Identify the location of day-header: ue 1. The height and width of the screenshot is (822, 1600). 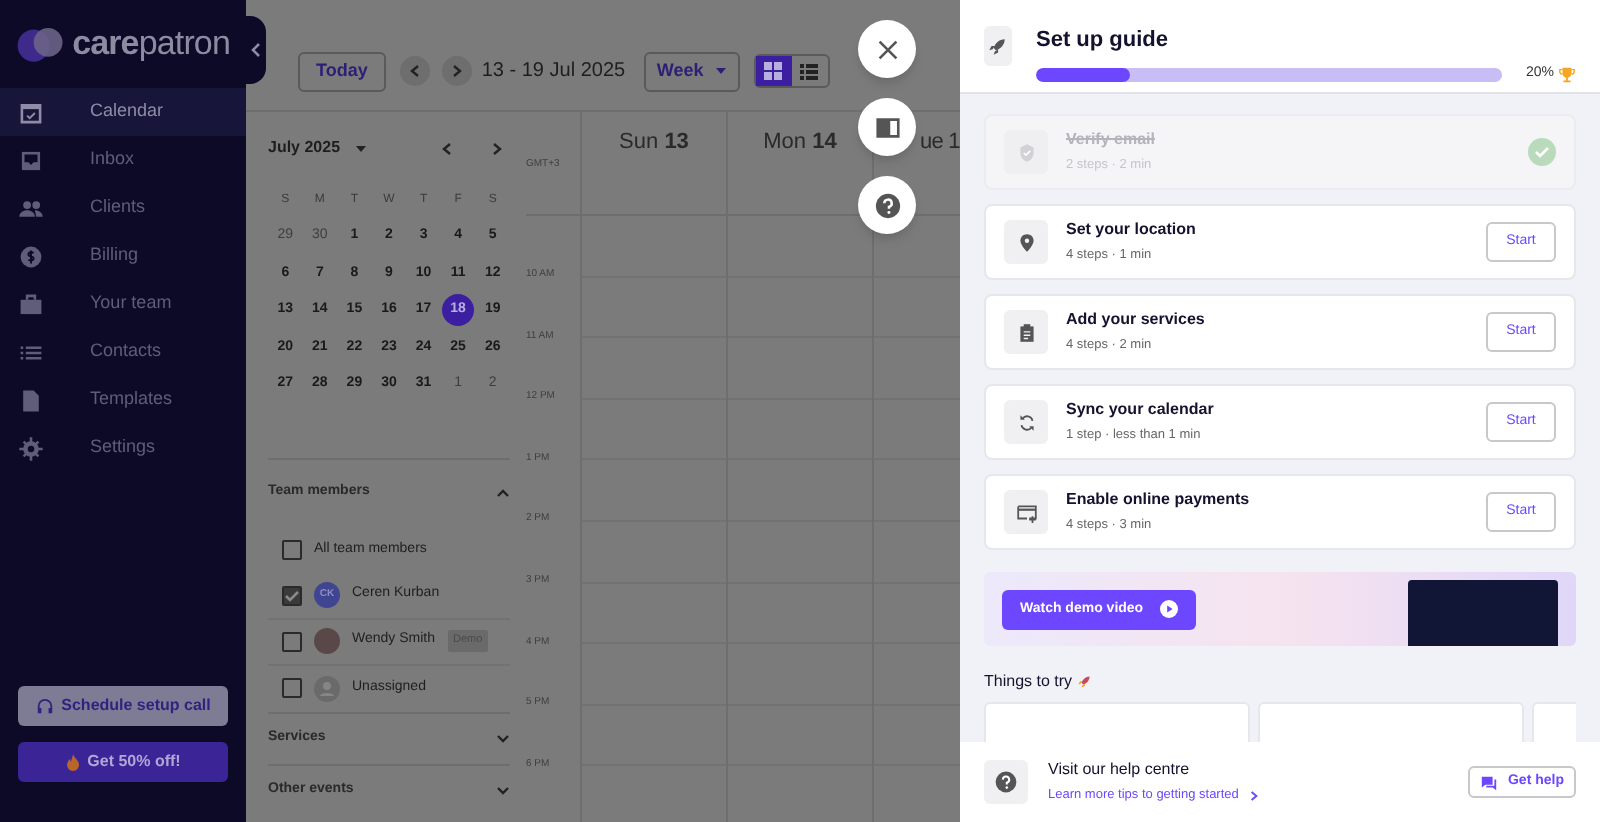
(940, 141).